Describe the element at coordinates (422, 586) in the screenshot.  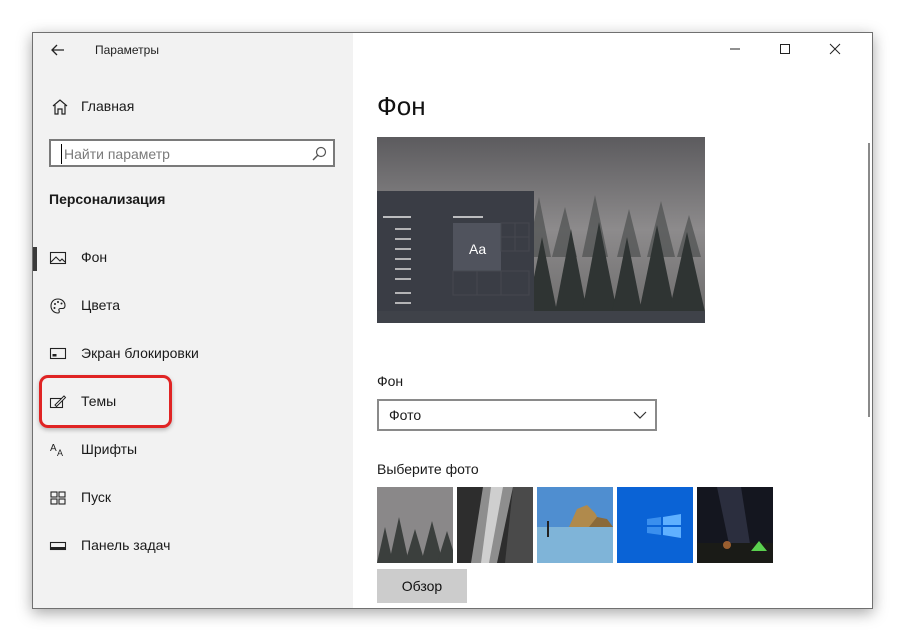
I see `browse-button: Обзор` at that location.